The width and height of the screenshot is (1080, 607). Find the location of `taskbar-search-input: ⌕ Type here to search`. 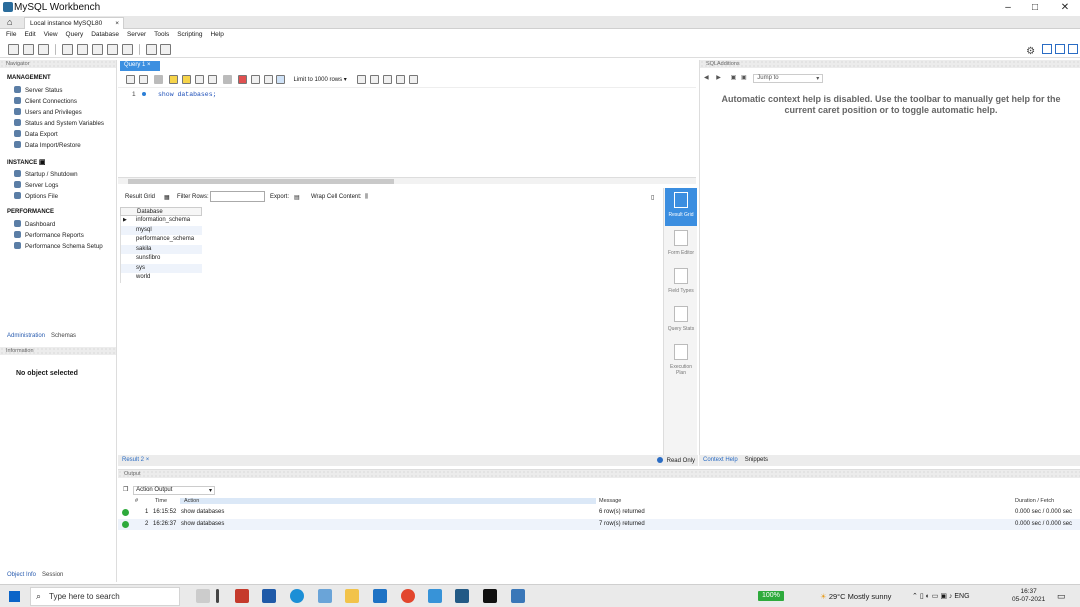

taskbar-search-input: ⌕ Type here to search is located at coordinates (105, 596).